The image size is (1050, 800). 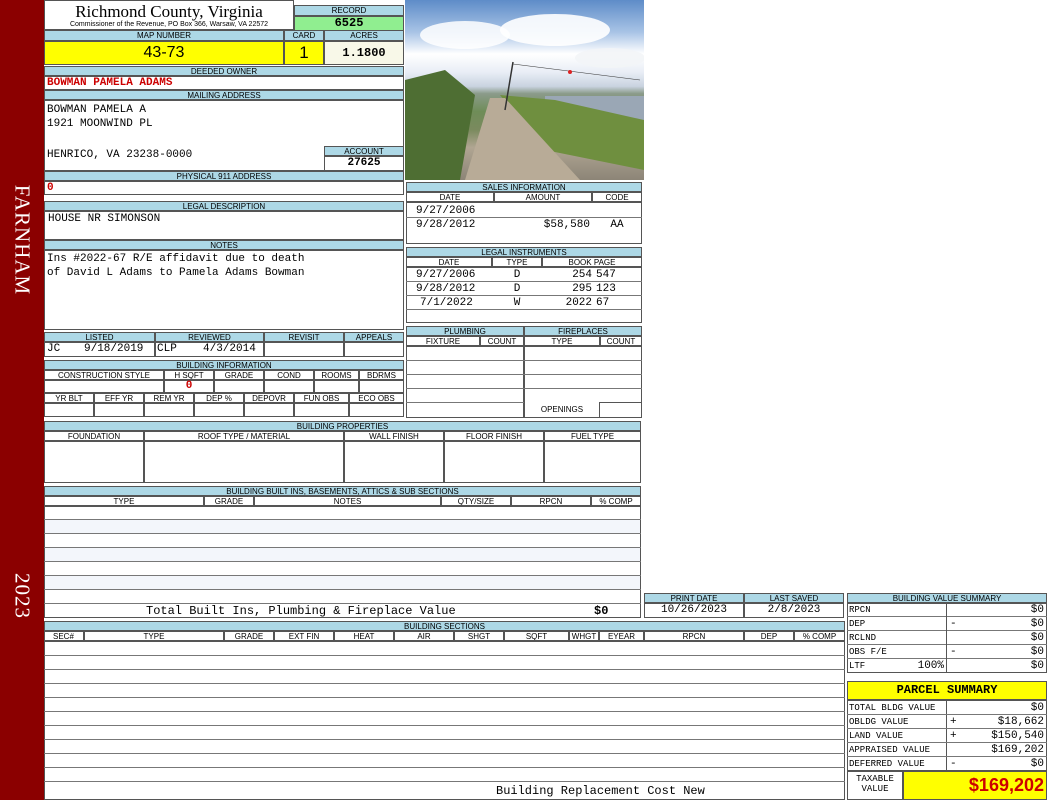 I want to click on parcel-col-divider, so click(x=946, y=735).